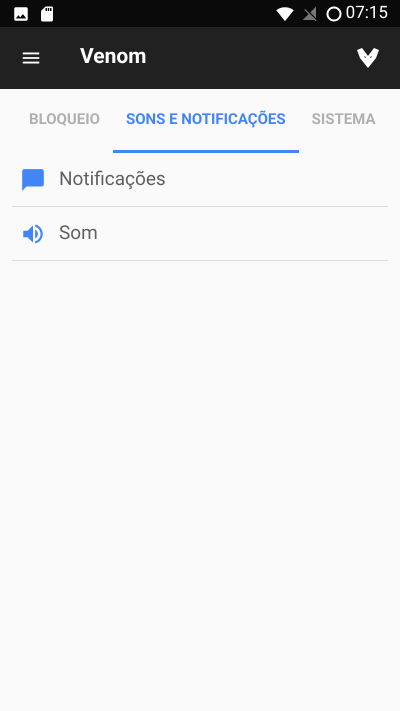 The height and width of the screenshot is (711, 400). Describe the element at coordinates (367, 13) in the screenshot. I see `clock: 07:15` at that location.